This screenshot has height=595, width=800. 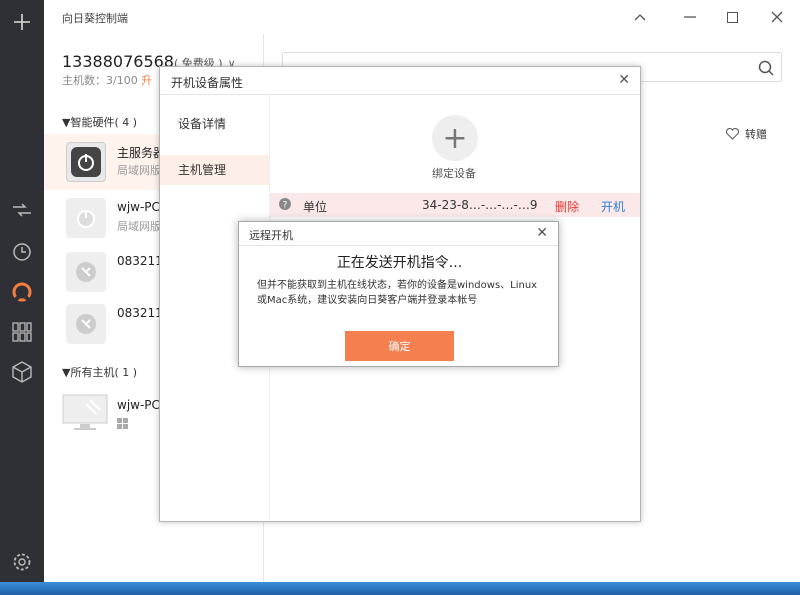 I want to click on row-mac: 34-23-8…-…-…-…9, so click(x=480, y=205).